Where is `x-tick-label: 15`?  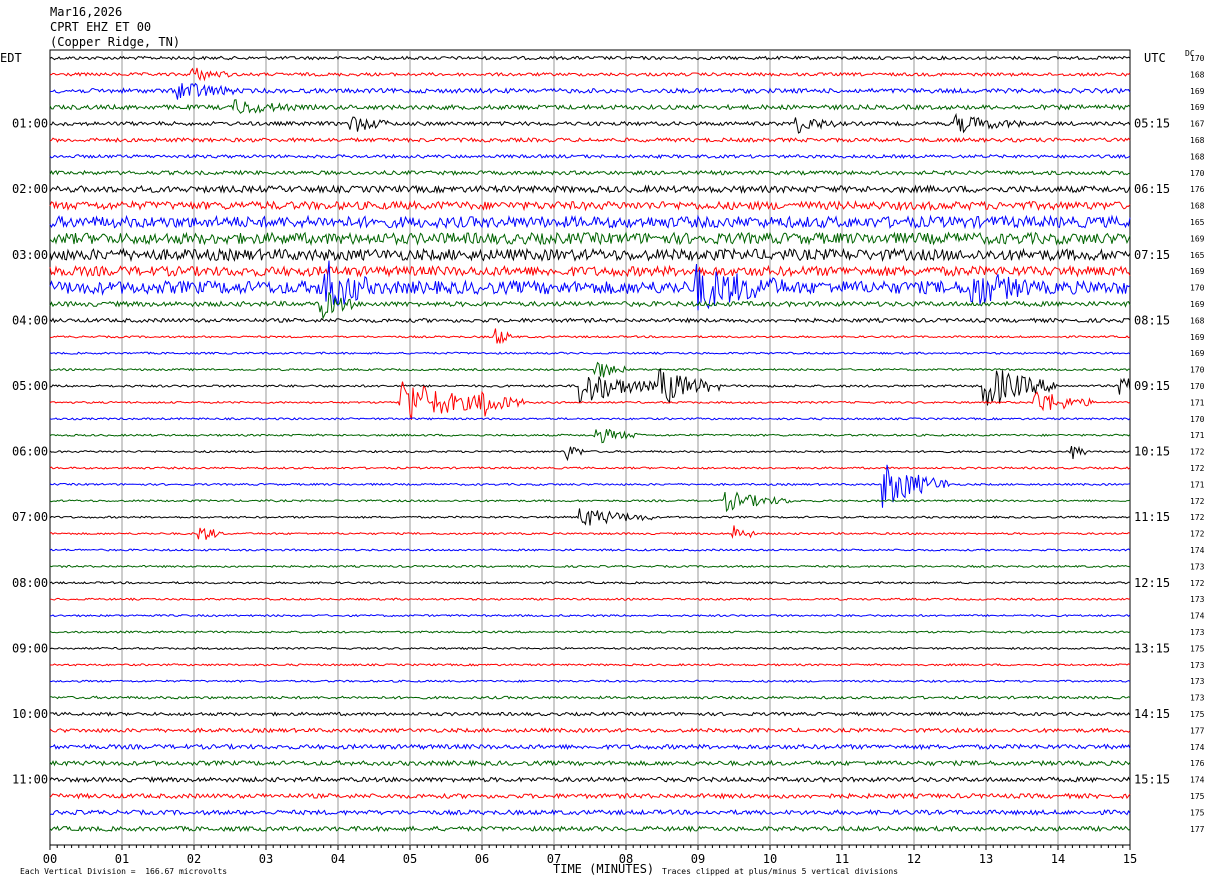 x-tick-label: 15 is located at coordinates (1130, 859).